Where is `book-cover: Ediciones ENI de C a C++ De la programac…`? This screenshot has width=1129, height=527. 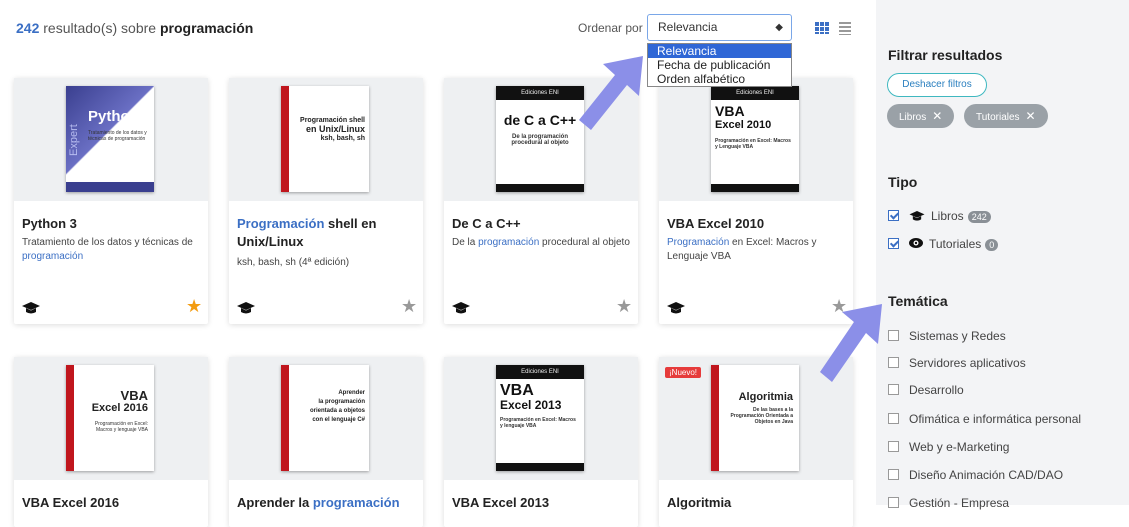
book-cover: Ediciones ENI de C a C++ De la programac… is located at coordinates (540, 139).